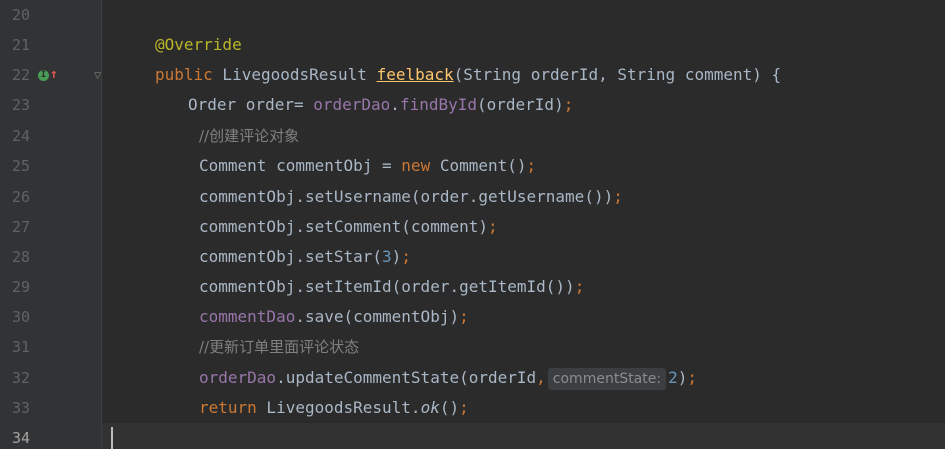  I want to click on line-number: 27, so click(21, 227).